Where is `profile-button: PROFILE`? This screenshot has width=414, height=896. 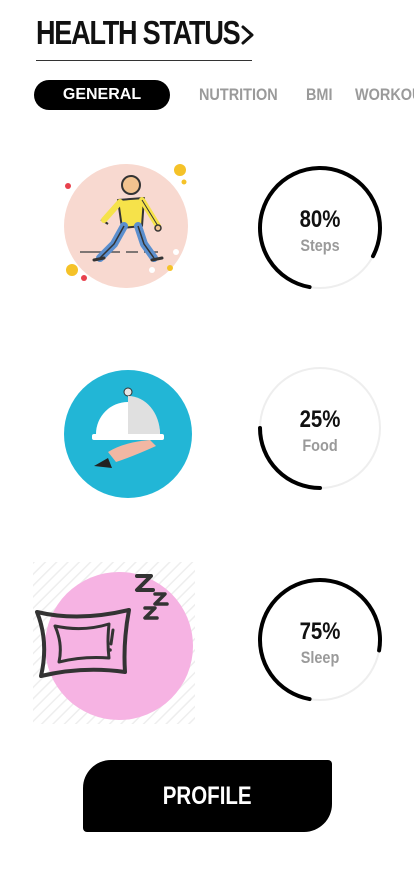 profile-button: PROFILE is located at coordinates (207, 796).